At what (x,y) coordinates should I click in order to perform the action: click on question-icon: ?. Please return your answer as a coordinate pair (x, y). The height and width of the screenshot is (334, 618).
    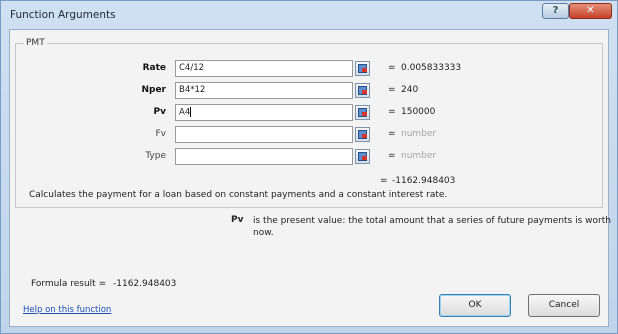
    Looking at the image, I should click on (555, 10).